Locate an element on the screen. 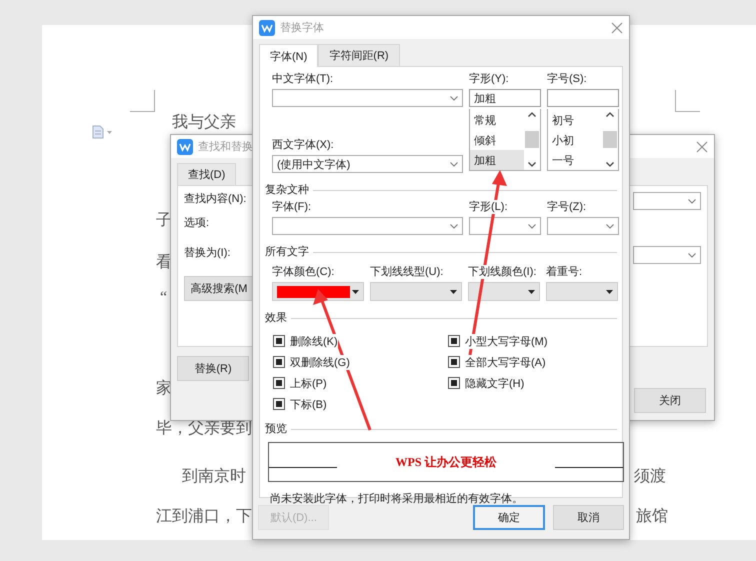 The height and width of the screenshot is (561, 756). checkbox-label: 双删除线(G) is located at coordinates (320, 362).